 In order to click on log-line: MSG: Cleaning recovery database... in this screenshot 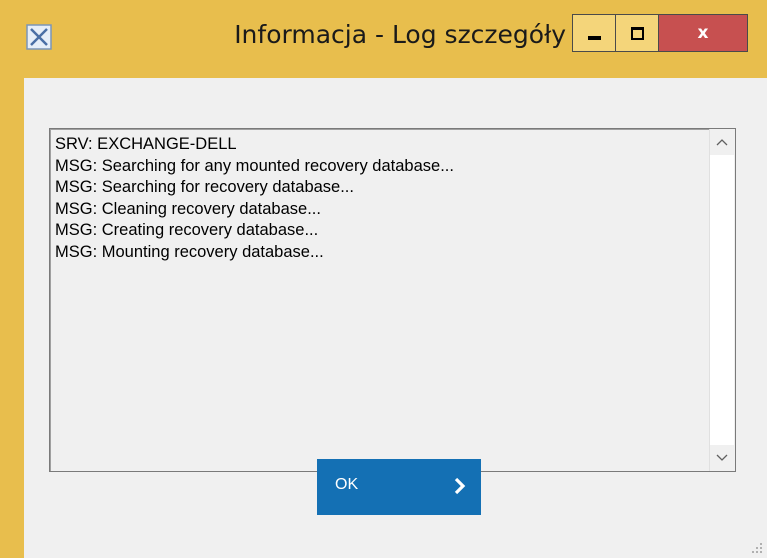, I will do `click(188, 208)`.